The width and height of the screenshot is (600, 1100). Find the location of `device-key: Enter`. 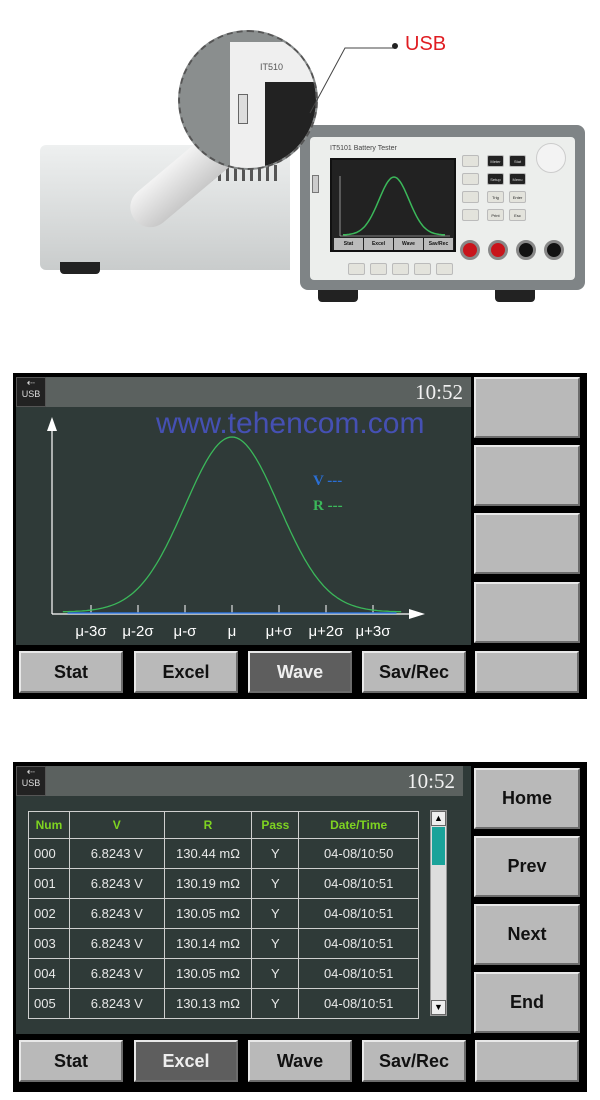

device-key: Enter is located at coordinates (517, 197).